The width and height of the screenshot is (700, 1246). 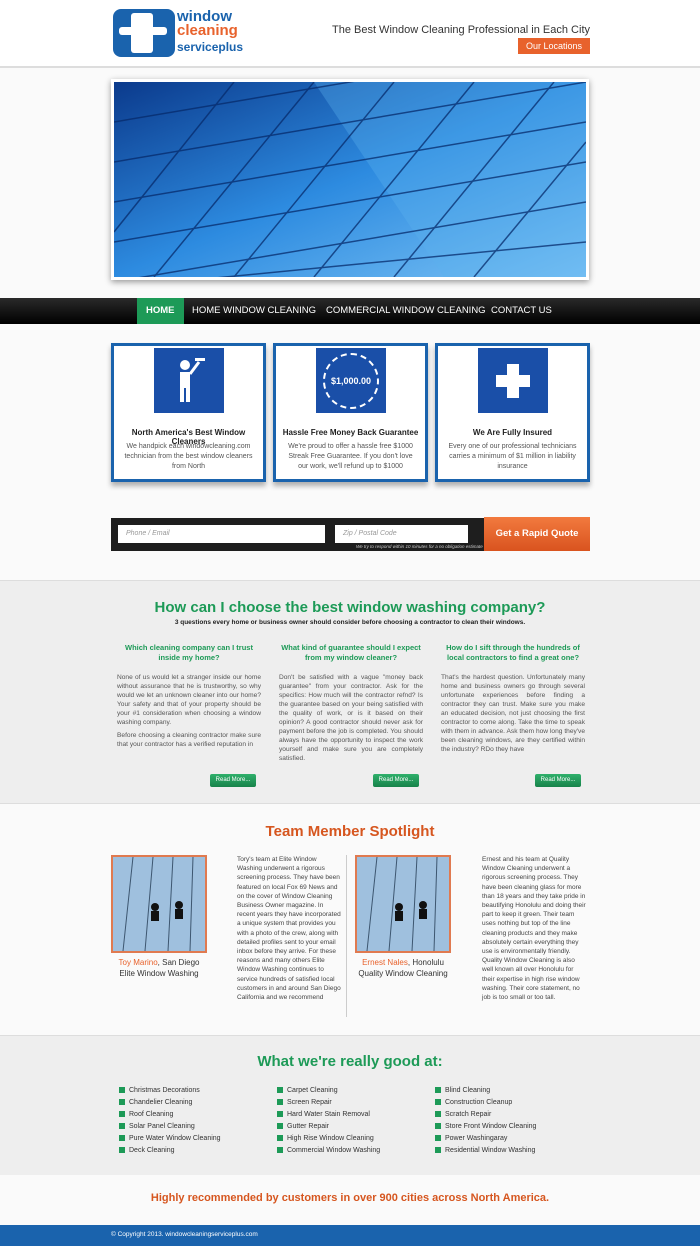 What do you see at coordinates (254, 311) in the screenshot?
I see `nav-home-window-cleaning: HOME WINDOW CLEANING` at bounding box center [254, 311].